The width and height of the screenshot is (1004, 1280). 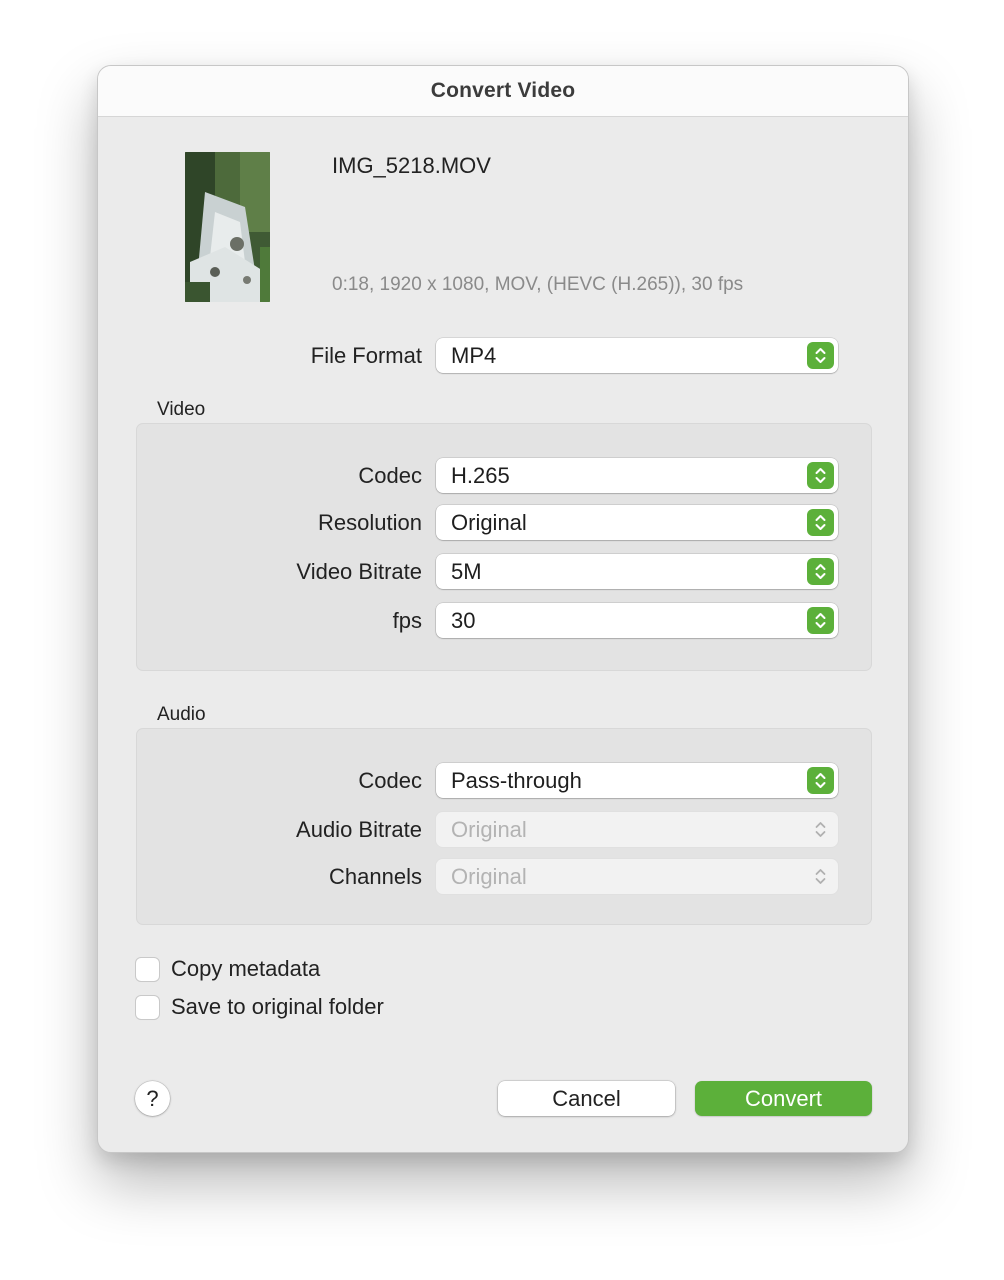 I want to click on fps-value: 30, so click(x=463, y=620).